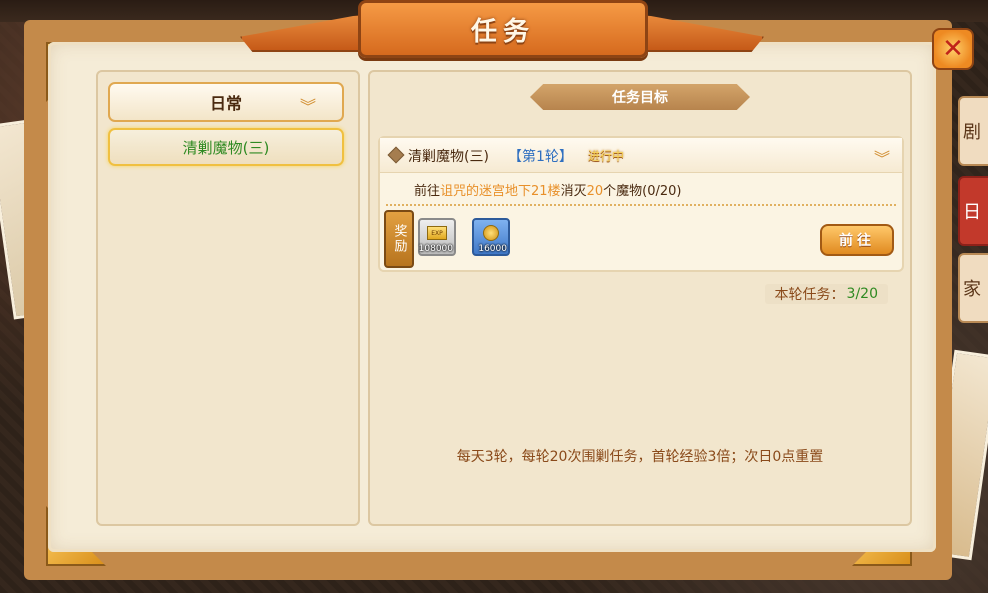  What do you see at coordinates (642, 191) in the screenshot?
I see `objective-suffix: 个魔物(0/20)` at bounding box center [642, 191].